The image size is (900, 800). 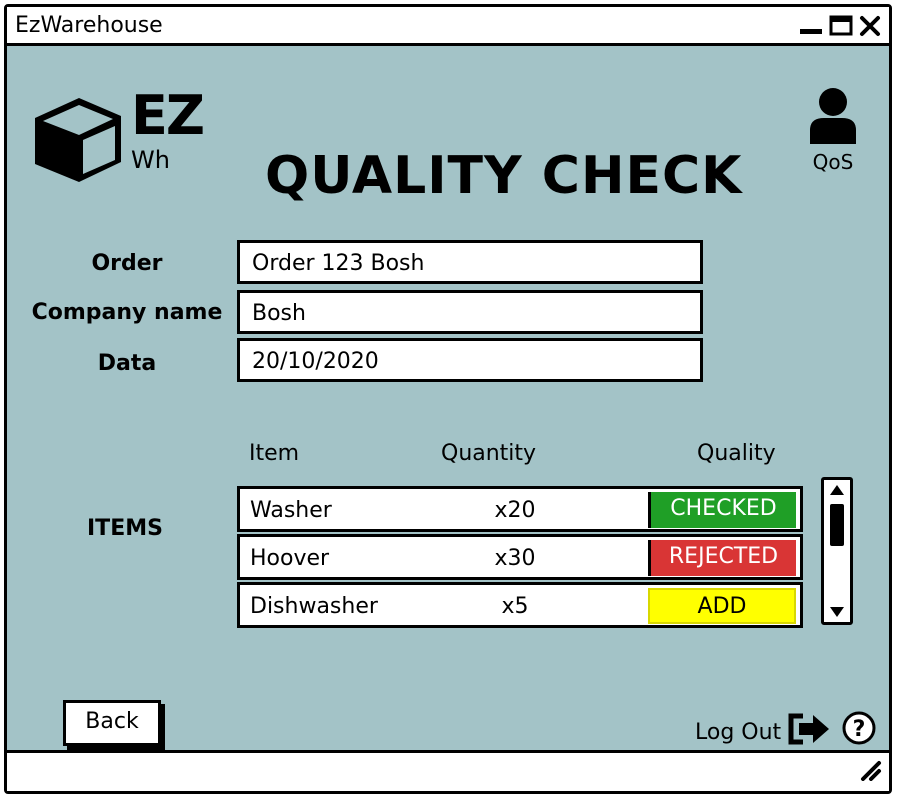 What do you see at coordinates (515, 510) in the screenshot?
I see `item-quantity: x20` at bounding box center [515, 510].